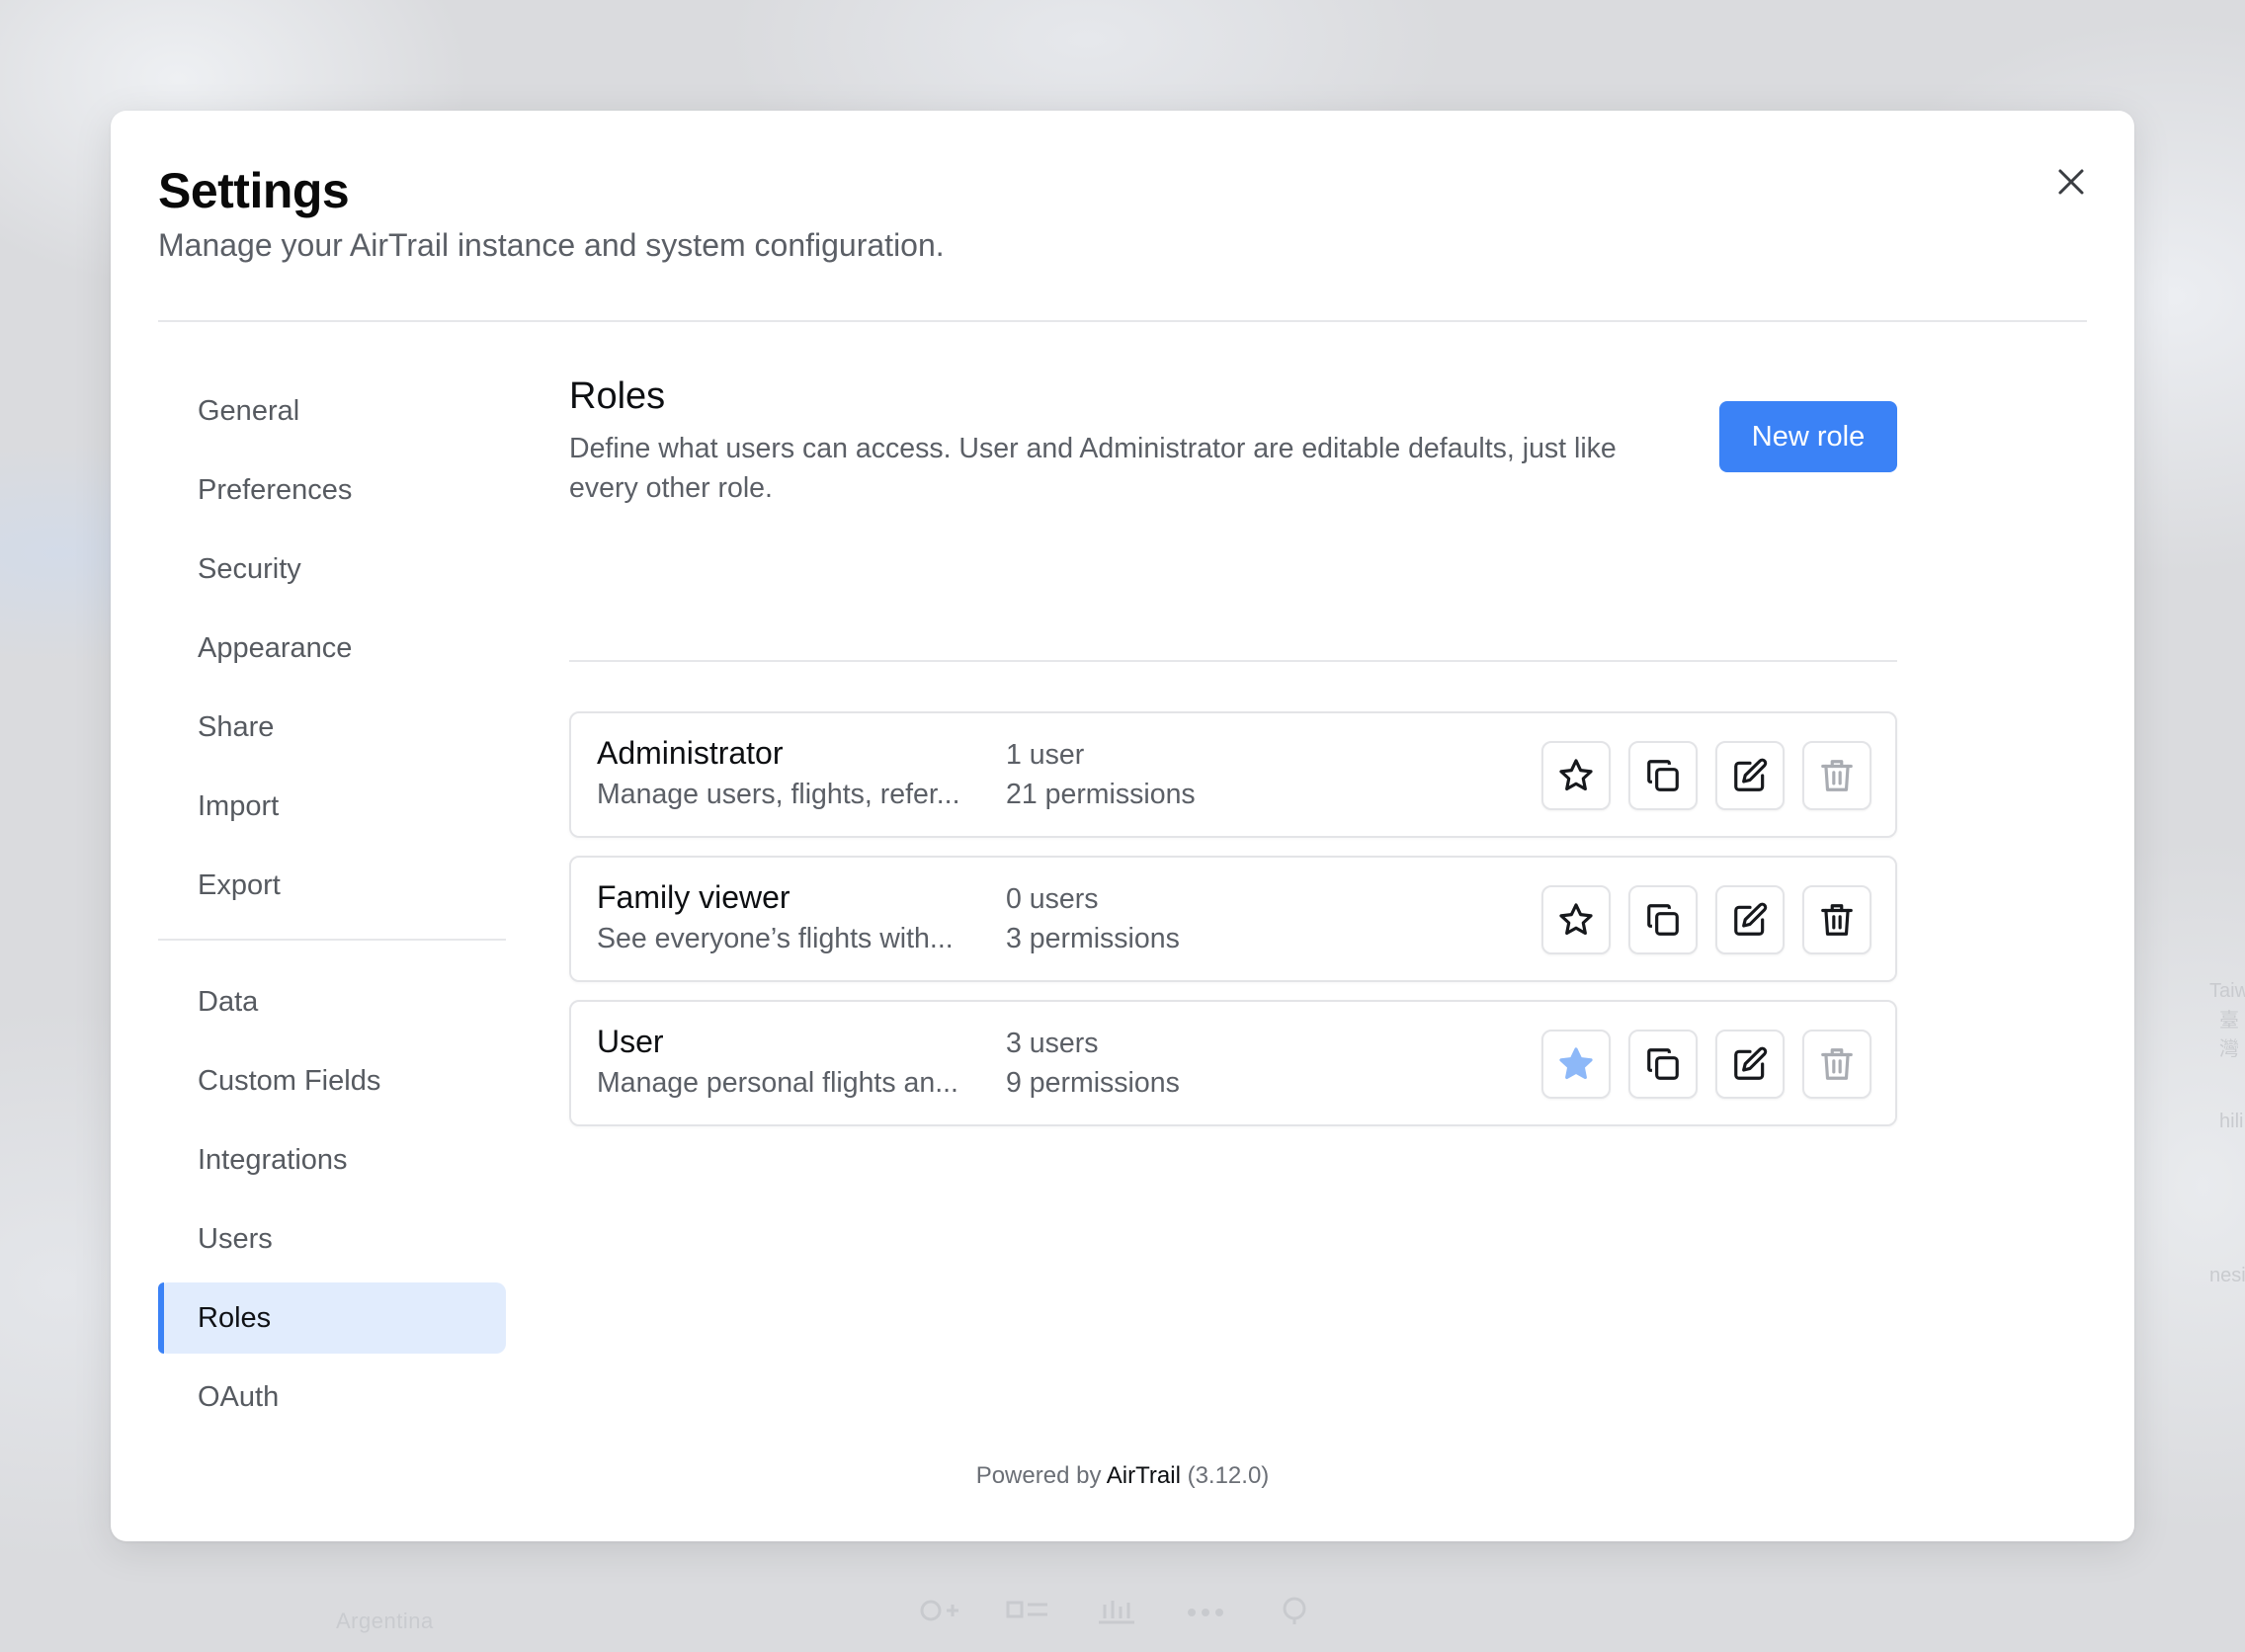  What do you see at coordinates (1053, 899) in the screenshot?
I see `role-user-count: 0 users` at bounding box center [1053, 899].